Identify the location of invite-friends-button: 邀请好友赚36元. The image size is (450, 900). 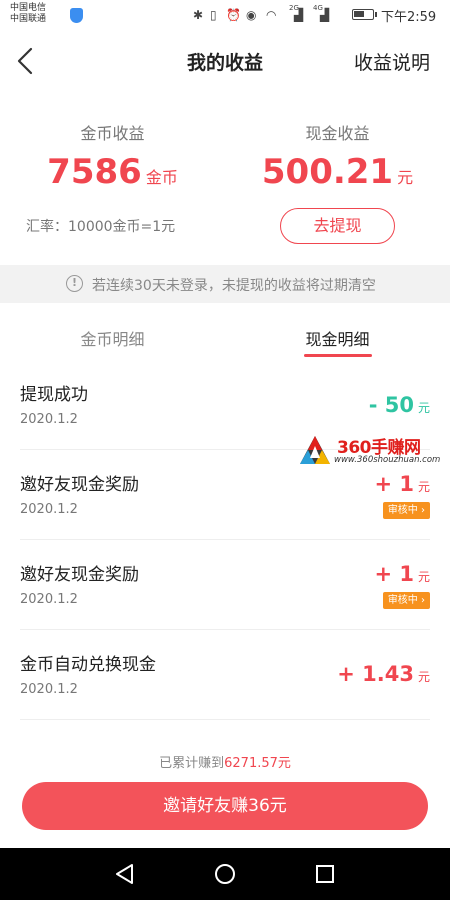
(225, 806).